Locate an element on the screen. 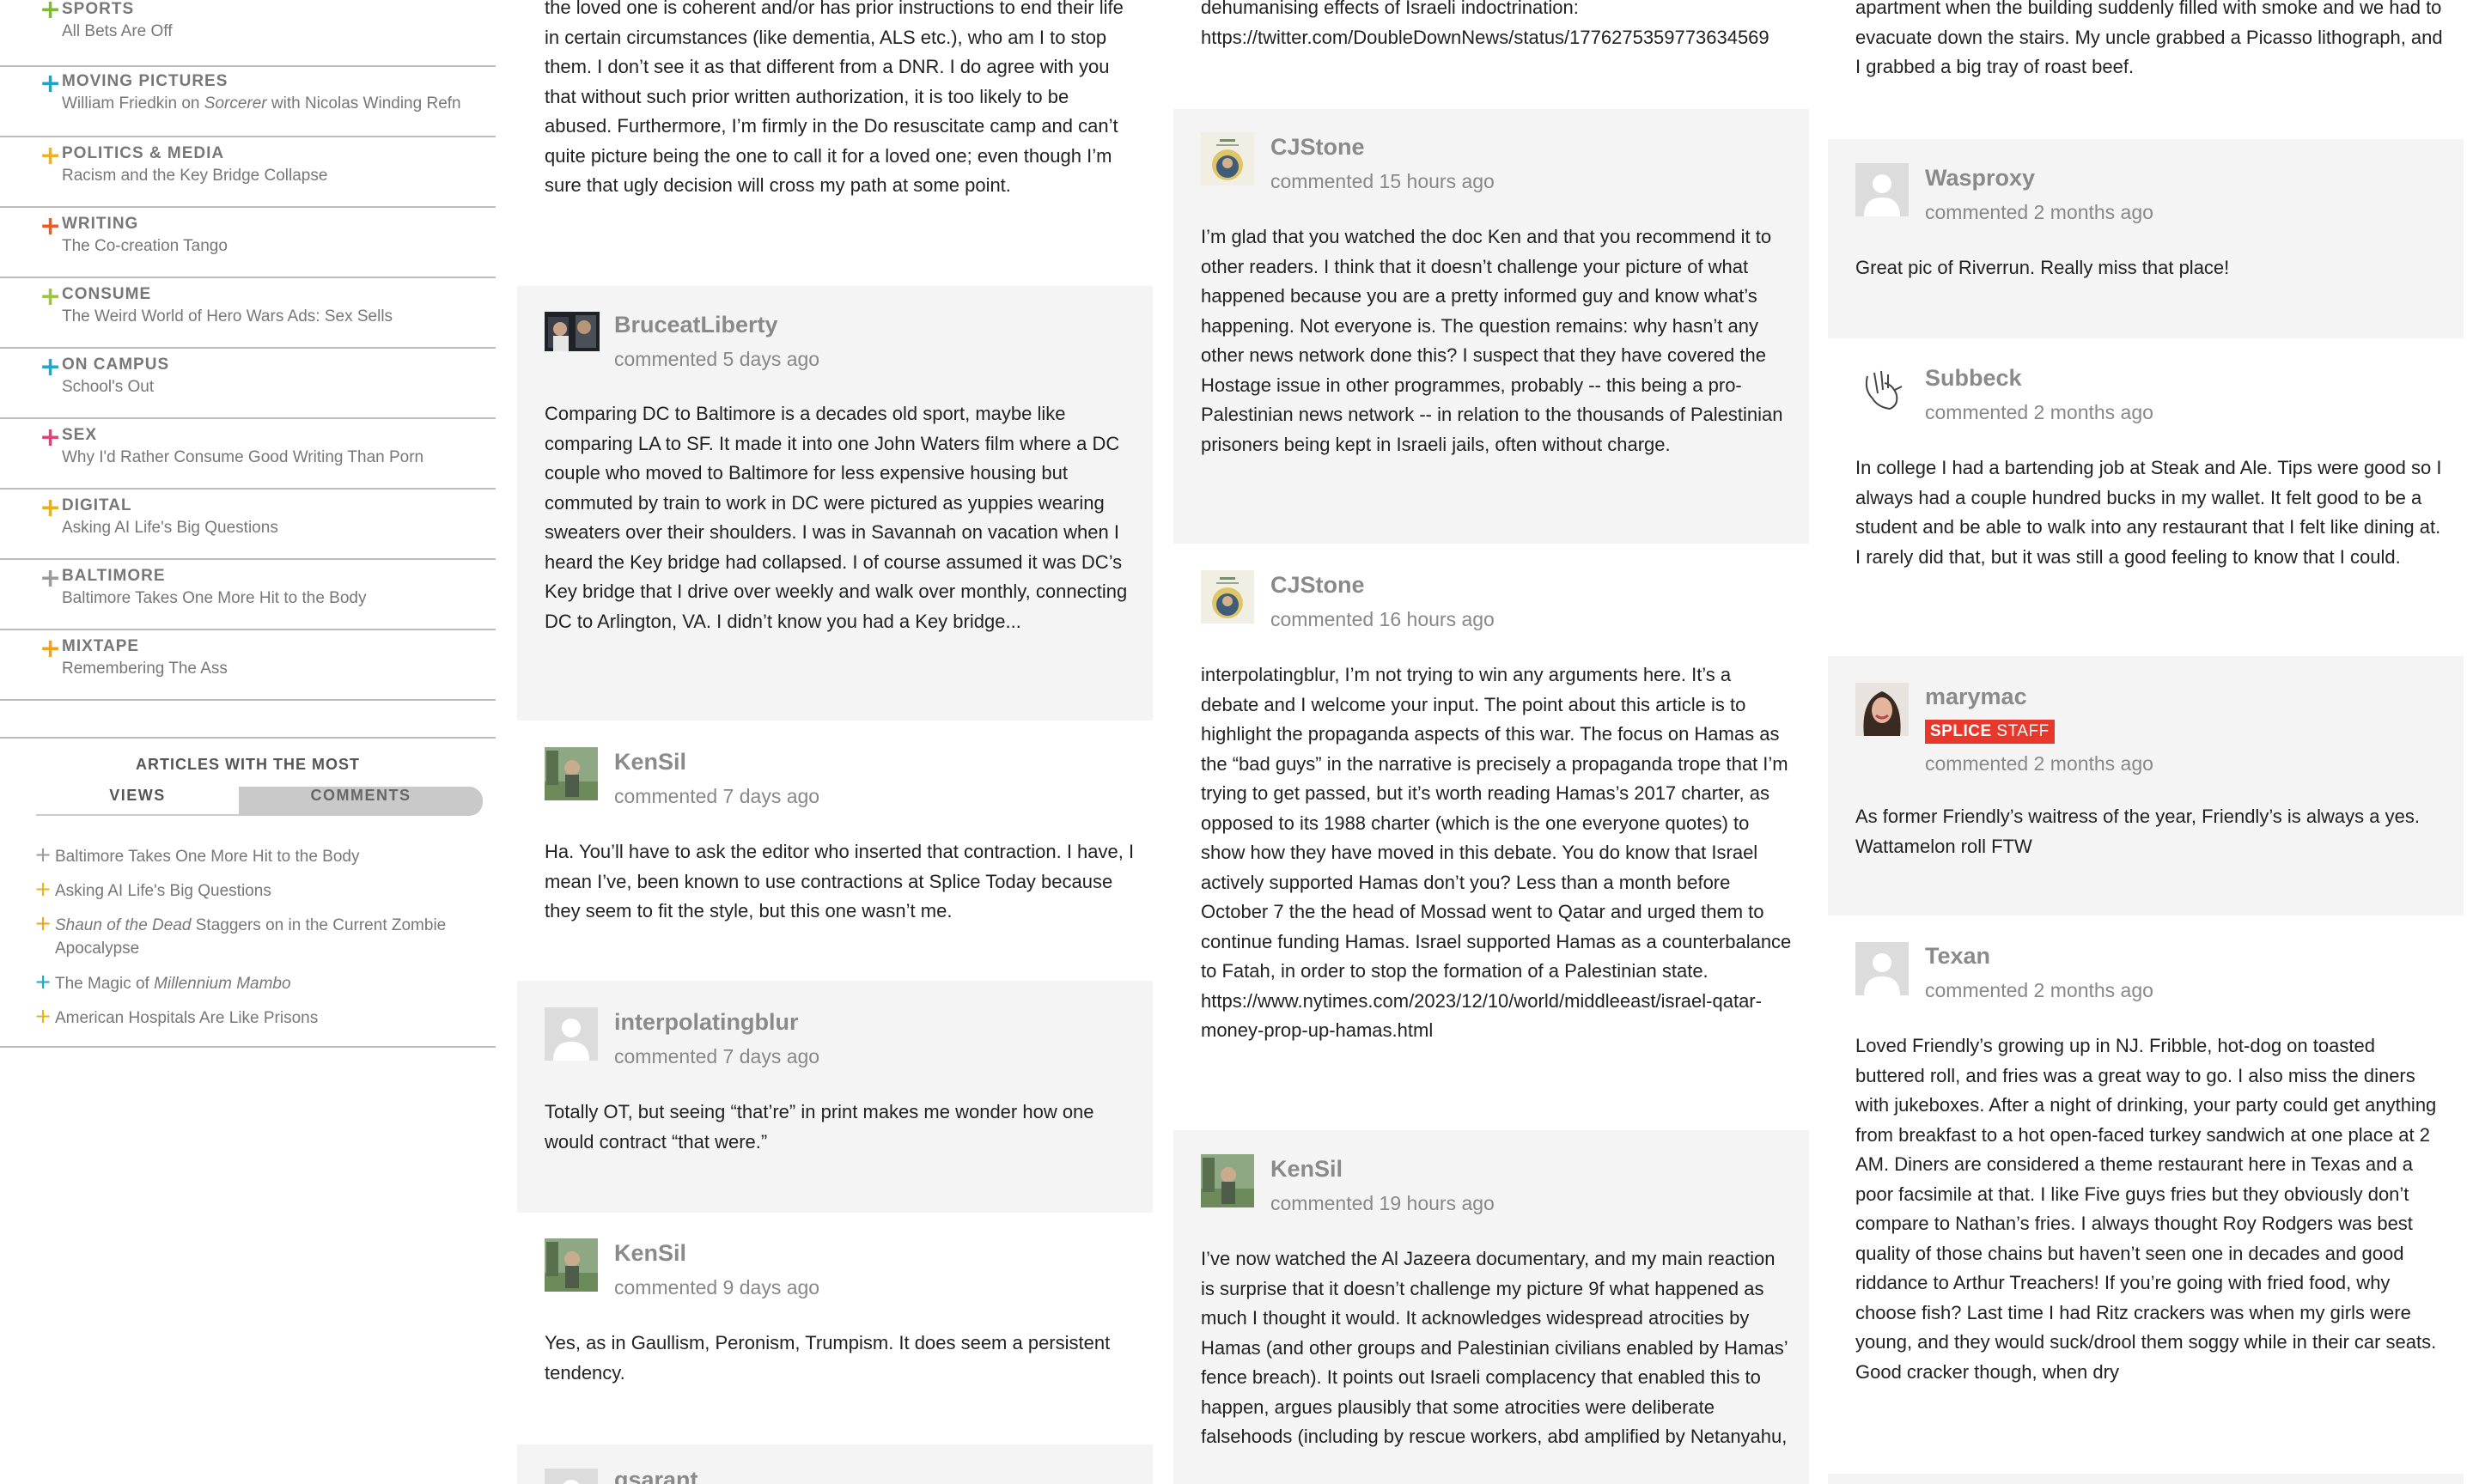 The height and width of the screenshot is (1484, 2473). comment-card: gsarant is located at coordinates (835, 1464).